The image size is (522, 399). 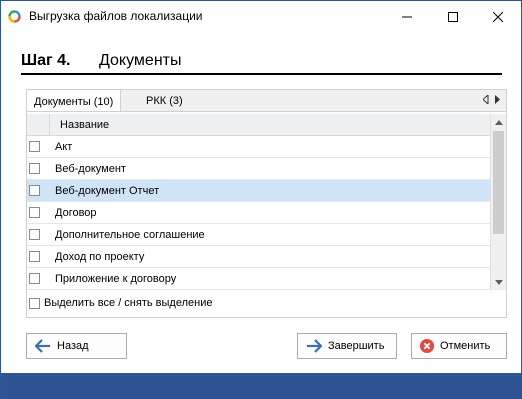 I want to click on table-row: Приложение к договору, so click(x=258, y=279).